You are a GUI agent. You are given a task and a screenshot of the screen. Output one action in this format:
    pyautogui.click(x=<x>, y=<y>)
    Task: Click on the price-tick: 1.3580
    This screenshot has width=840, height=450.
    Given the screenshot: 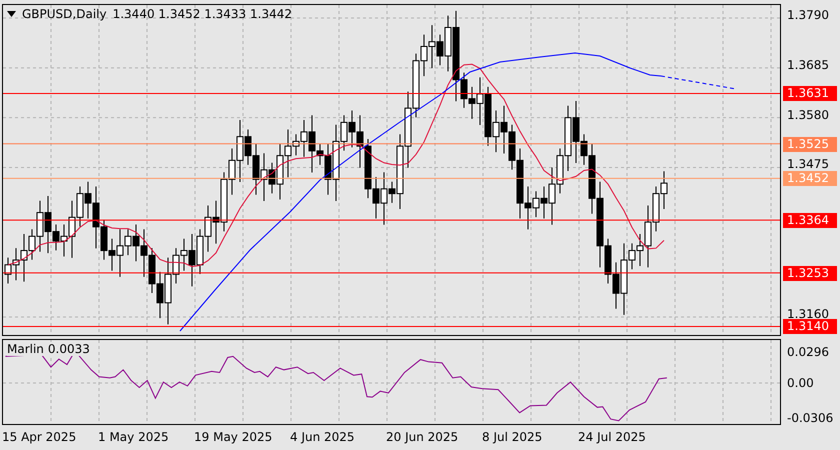 What is the action you would take?
    pyautogui.click(x=808, y=115)
    